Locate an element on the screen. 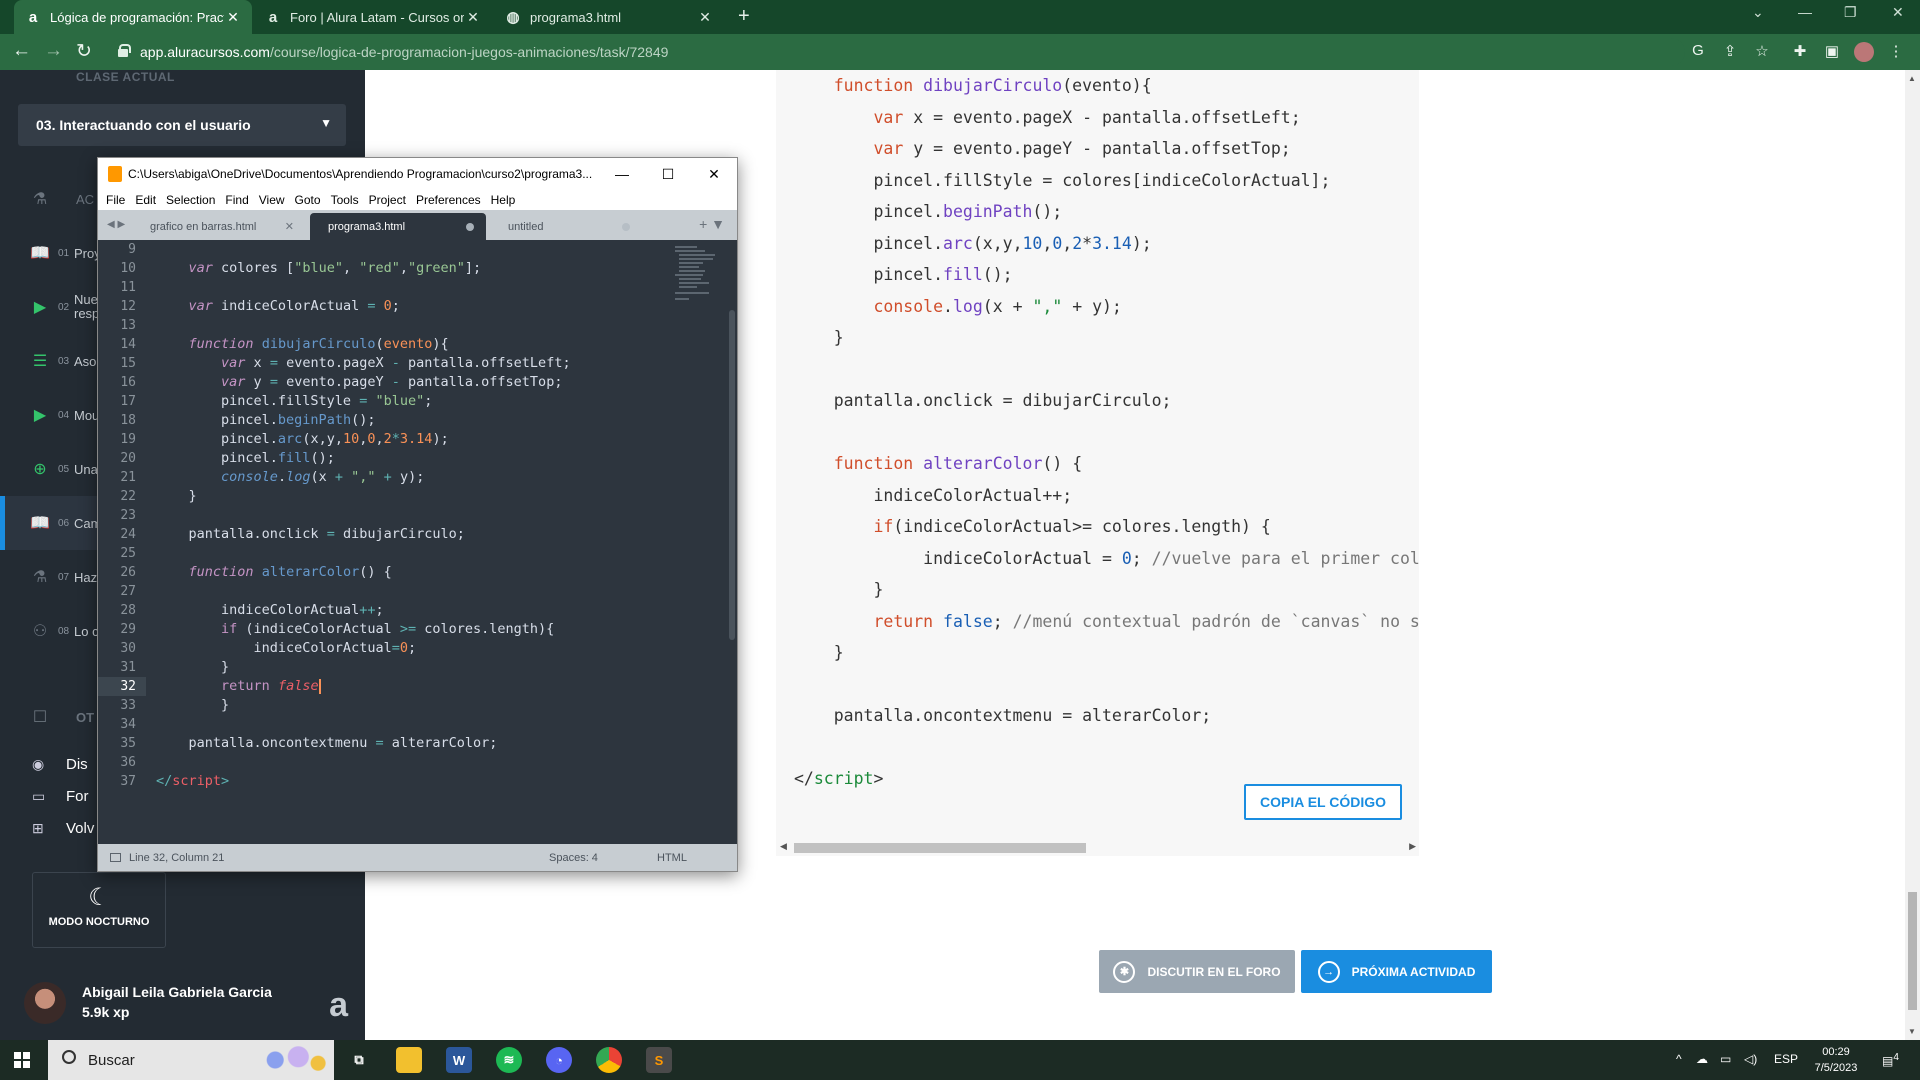 This screenshot has height=1080, width=1920. scroll-right-icon: ▶ is located at coordinates (1412, 846).